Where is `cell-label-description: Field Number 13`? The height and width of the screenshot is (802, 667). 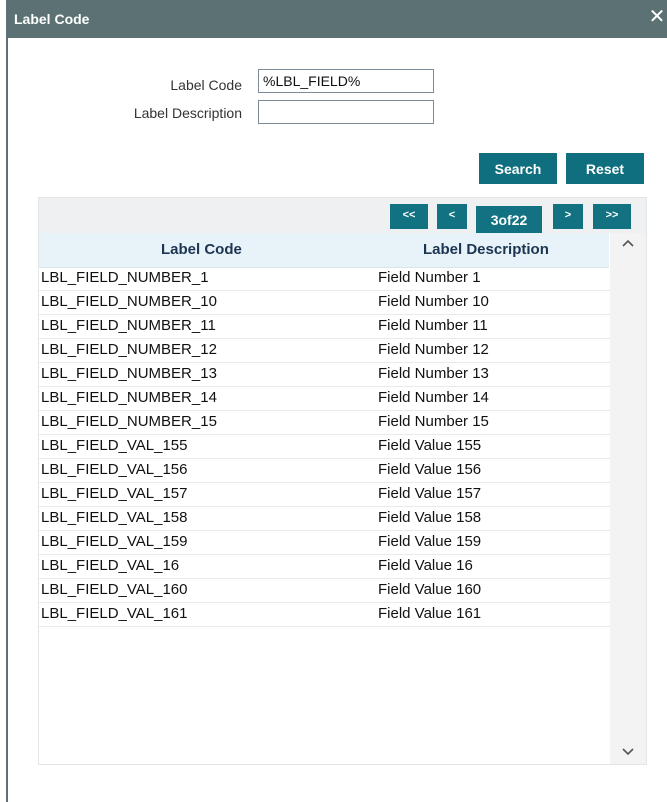 cell-label-description: Field Number 13 is located at coordinates (433, 373).